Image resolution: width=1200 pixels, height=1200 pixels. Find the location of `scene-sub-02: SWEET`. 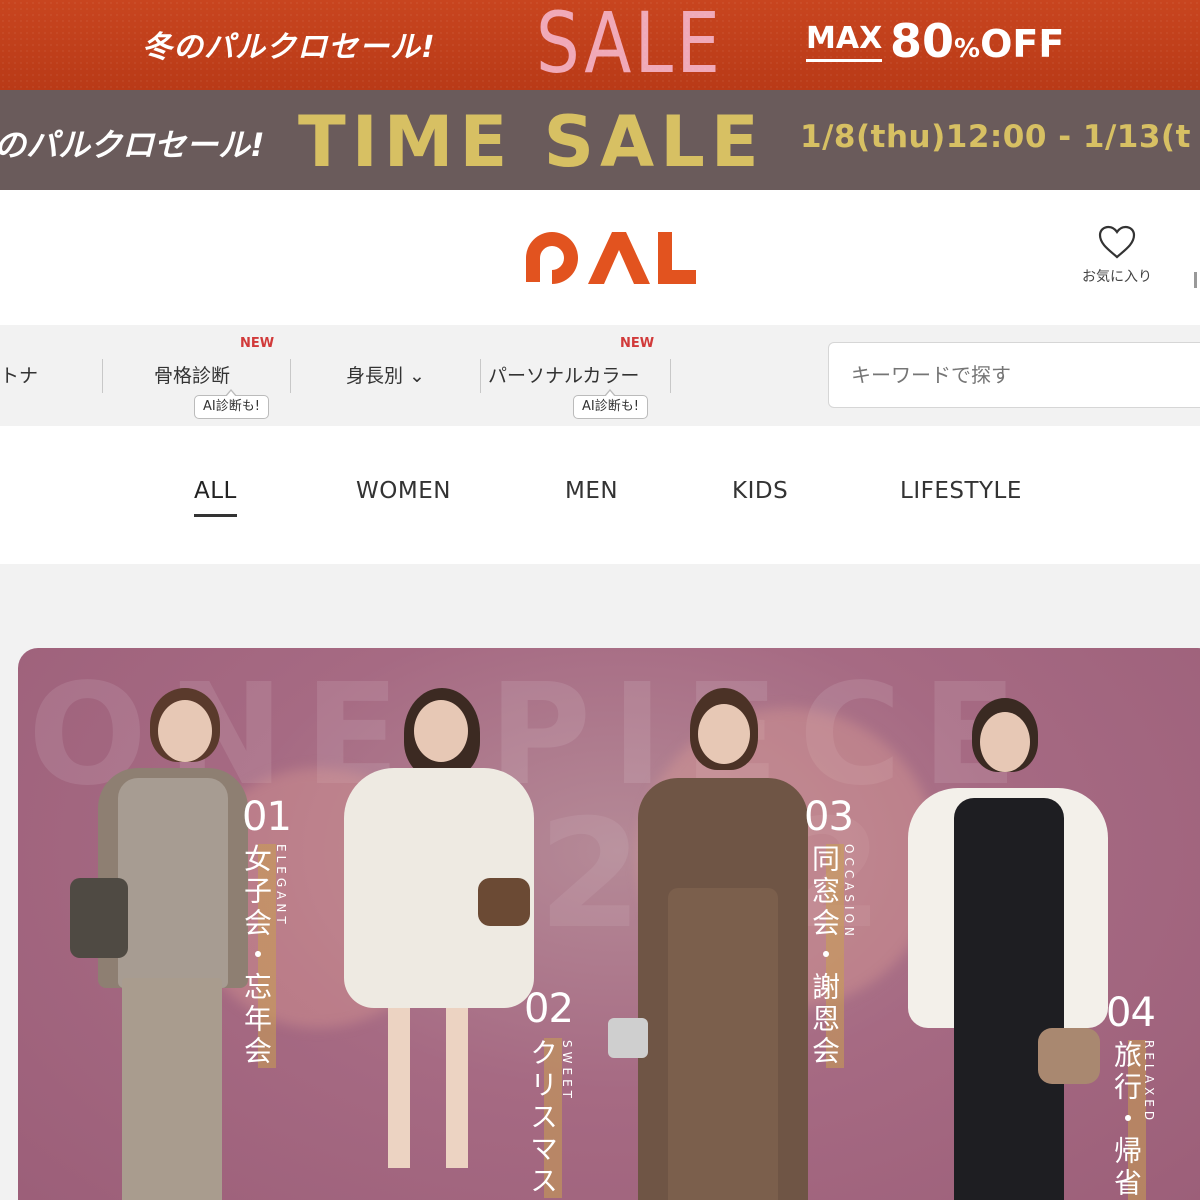

scene-sub-02: SWEET is located at coordinates (567, 1071).